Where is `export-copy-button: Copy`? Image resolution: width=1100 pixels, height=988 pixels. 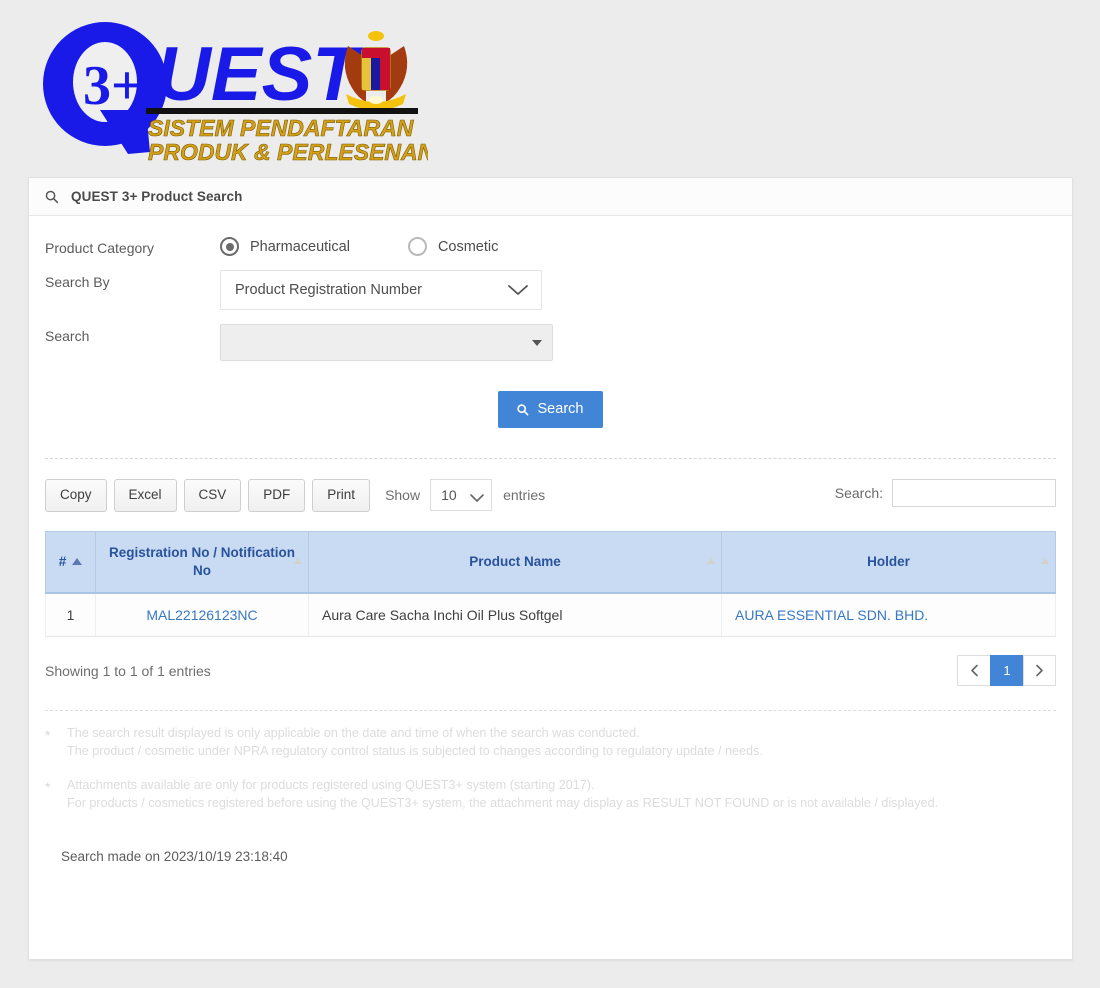
export-copy-button: Copy is located at coordinates (76, 495).